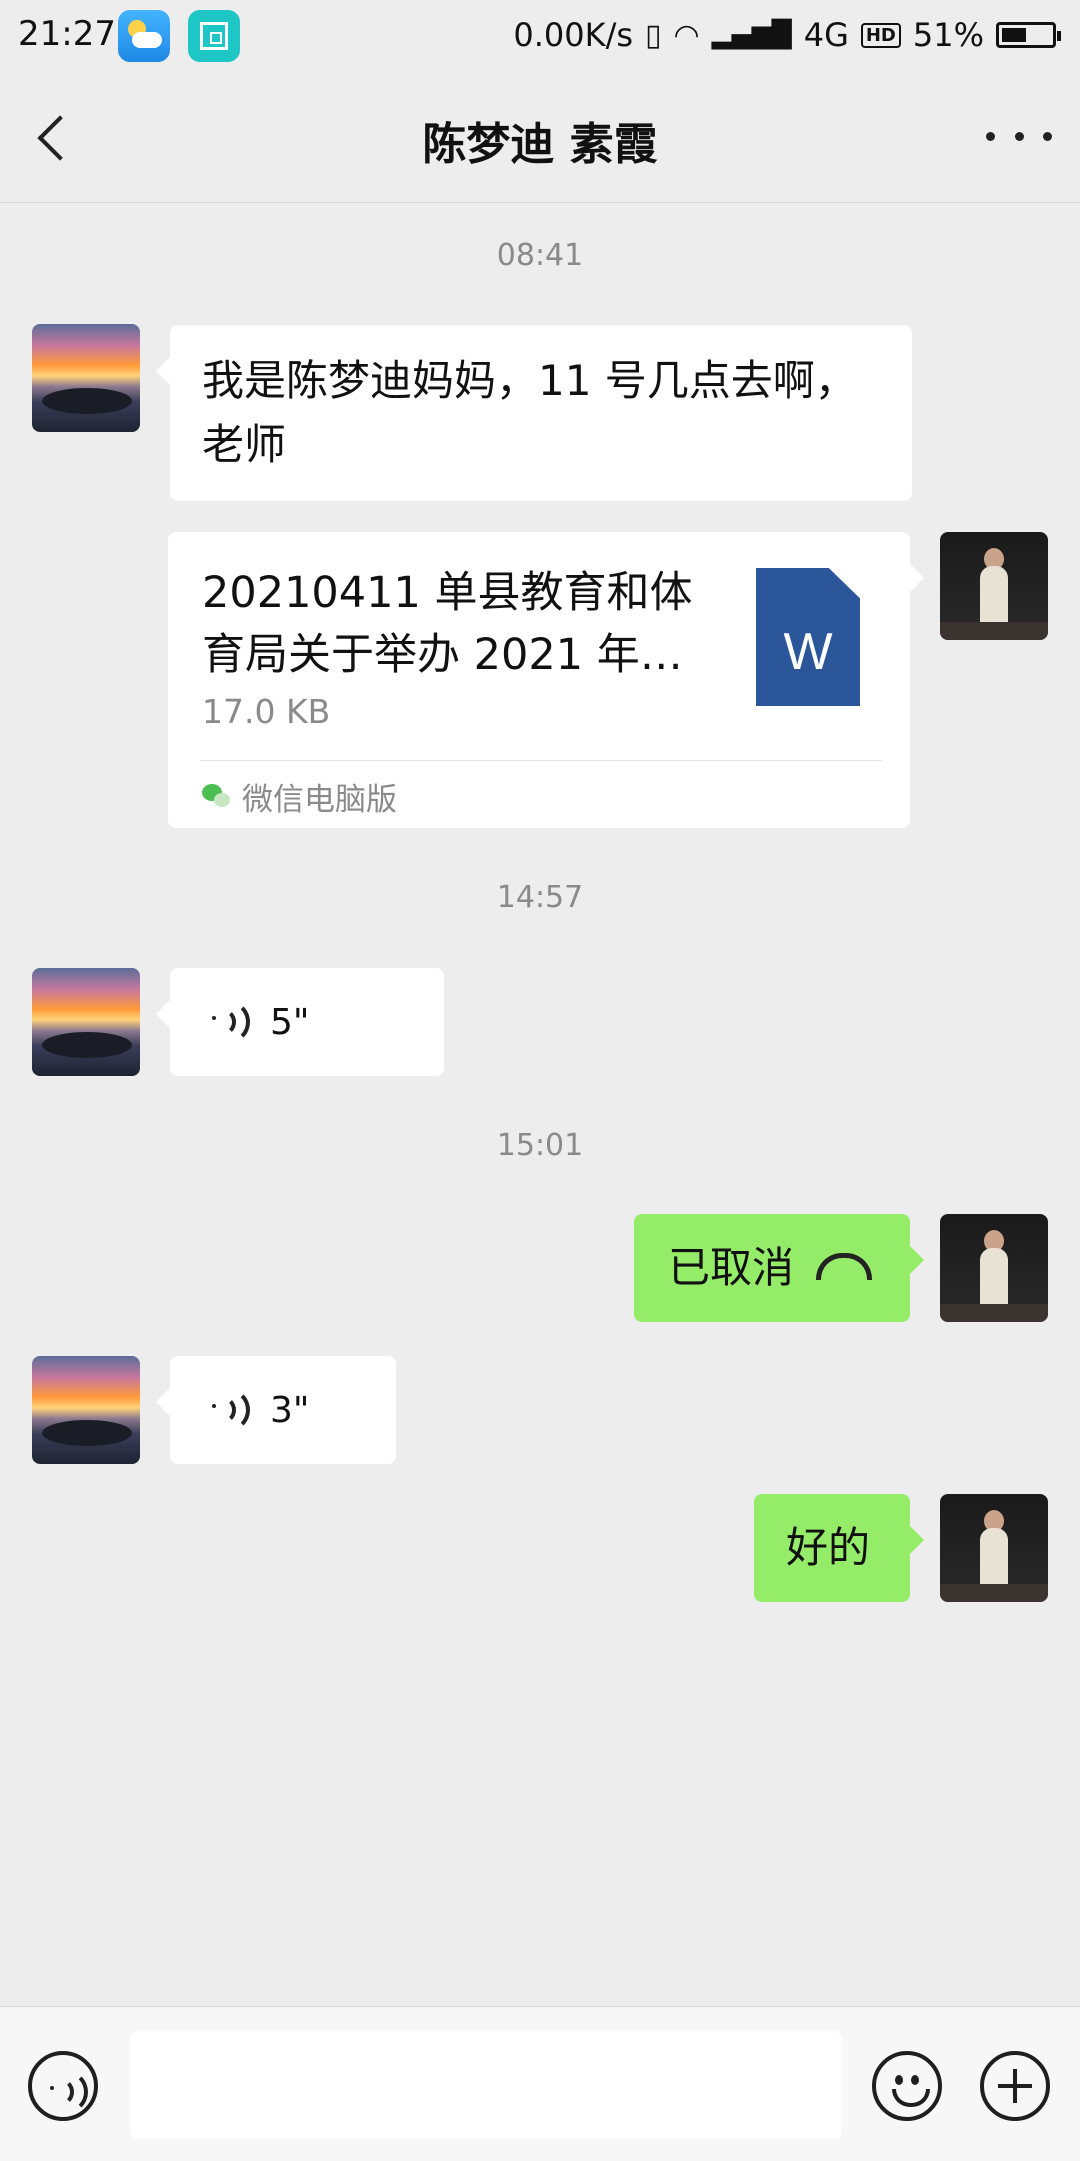 The image size is (1080, 2161). I want to click on word-document-icon: W, so click(808, 637).